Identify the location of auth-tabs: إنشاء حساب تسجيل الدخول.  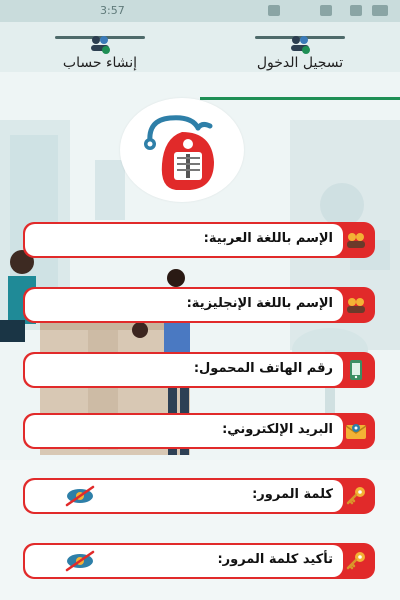
(200, 61).